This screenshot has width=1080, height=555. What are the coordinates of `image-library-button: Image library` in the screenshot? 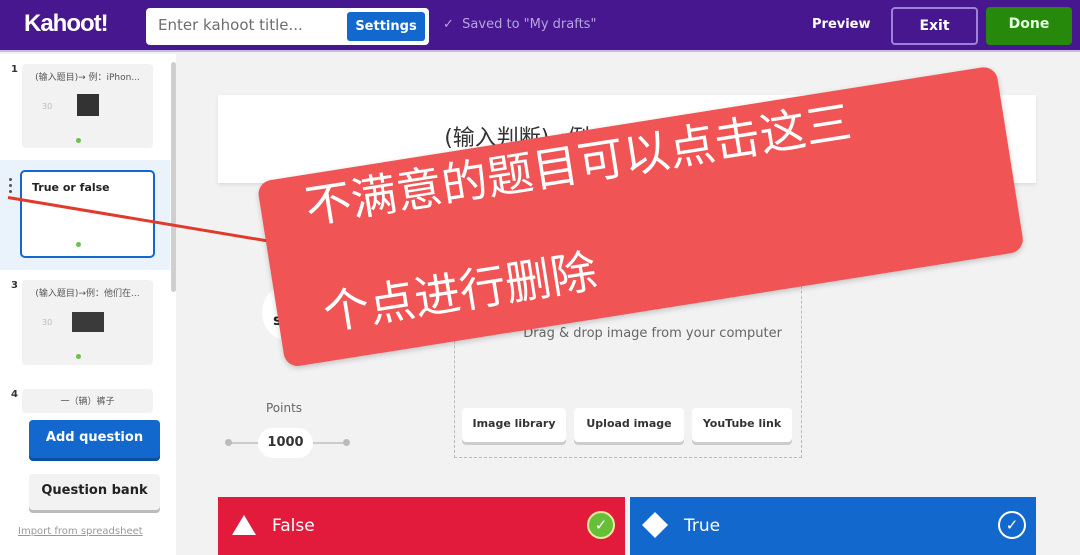 It's located at (514, 425).